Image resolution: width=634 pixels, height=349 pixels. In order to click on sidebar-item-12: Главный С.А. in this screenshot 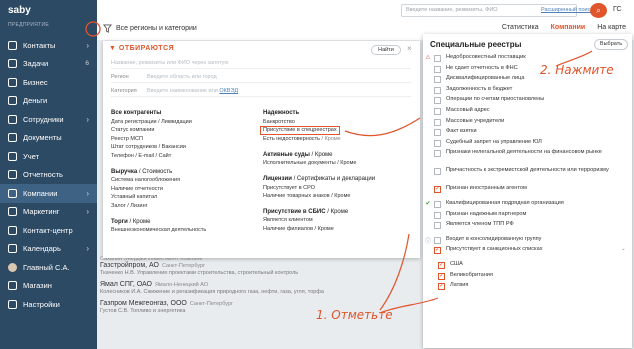, I will do `click(48, 267)`.